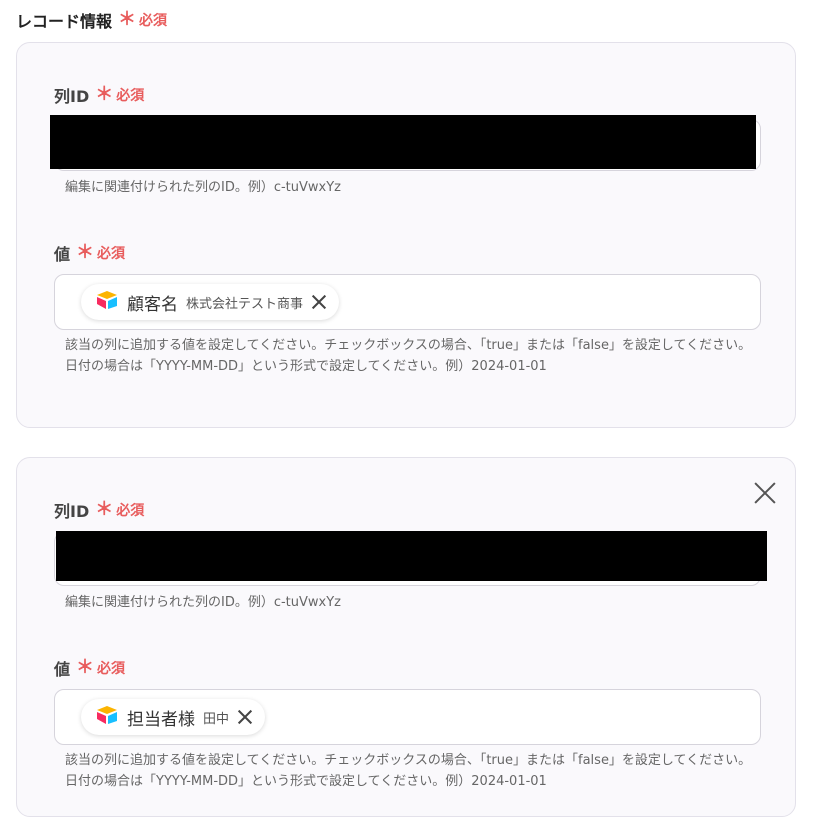 Image resolution: width=820 pixels, height=817 pixels. I want to click on section-title: レコード情報 ＊ 必須, so click(91, 20).